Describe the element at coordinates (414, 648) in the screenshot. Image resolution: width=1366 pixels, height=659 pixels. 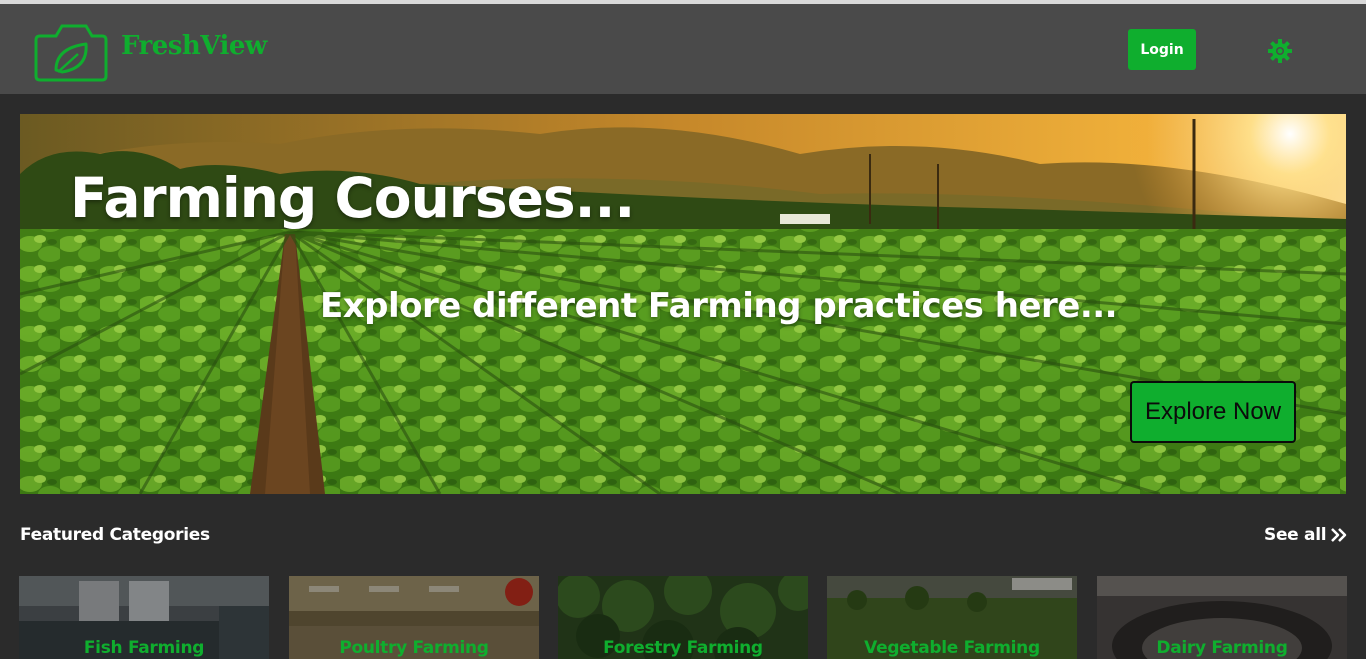
I see `category-label: Poultry Farming` at that location.